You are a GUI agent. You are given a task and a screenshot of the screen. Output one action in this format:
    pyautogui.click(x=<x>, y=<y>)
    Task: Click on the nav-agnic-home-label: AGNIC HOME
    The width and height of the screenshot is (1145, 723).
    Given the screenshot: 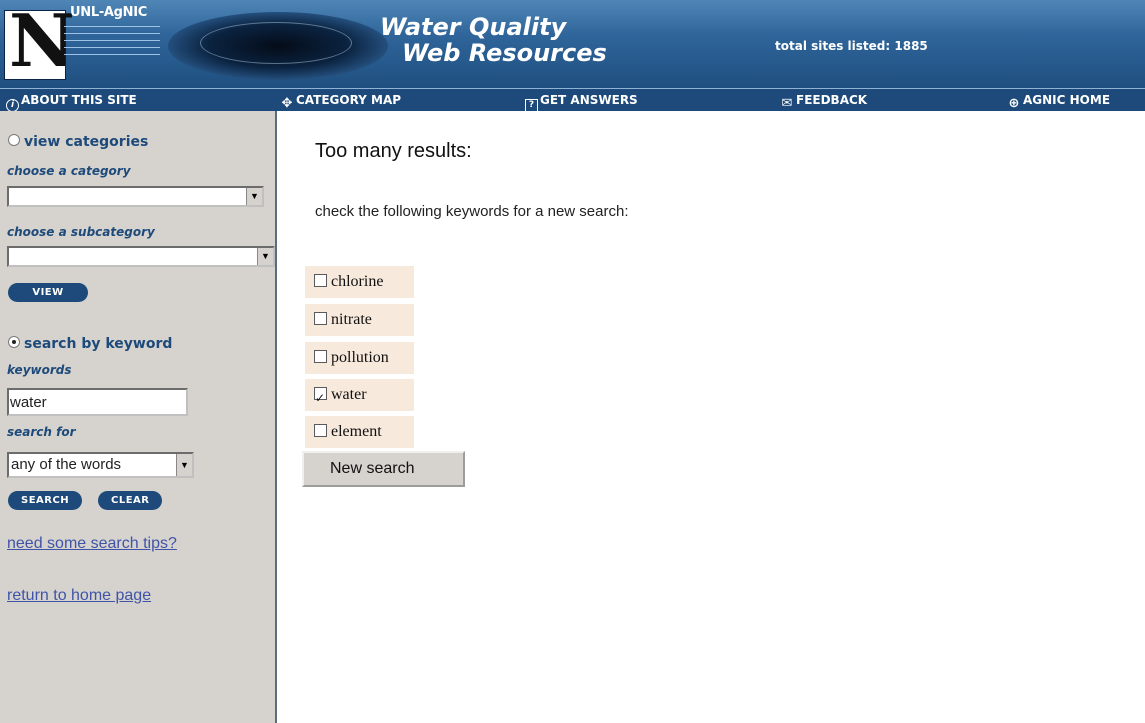 What is the action you would take?
    pyautogui.click(x=1067, y=100)
    